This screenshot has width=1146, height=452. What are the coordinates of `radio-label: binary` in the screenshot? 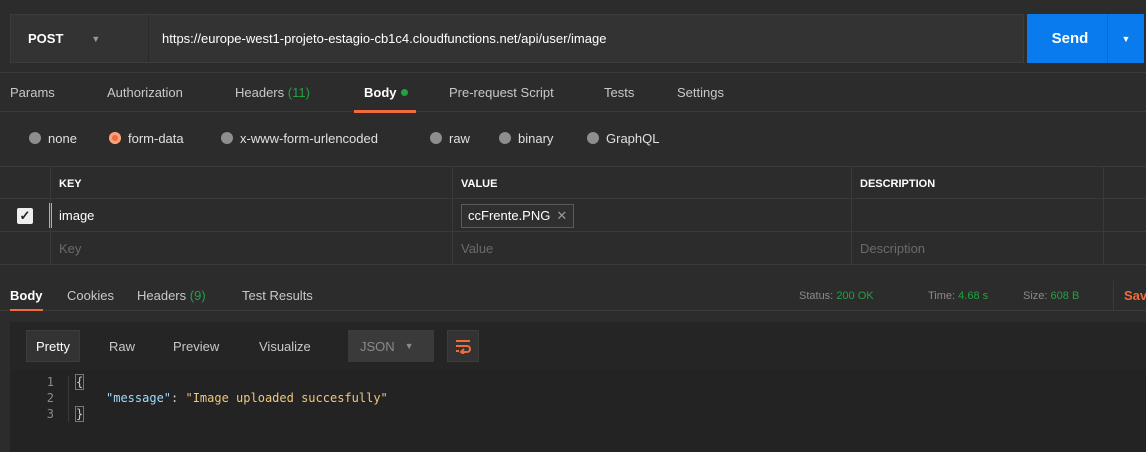 It's located at (536, 138).